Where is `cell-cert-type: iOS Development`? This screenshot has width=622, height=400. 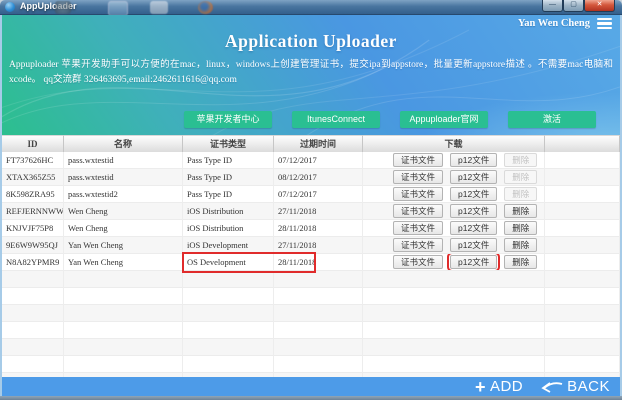 cell-cert-type: iOS Development is located at coordinates (228, 245).